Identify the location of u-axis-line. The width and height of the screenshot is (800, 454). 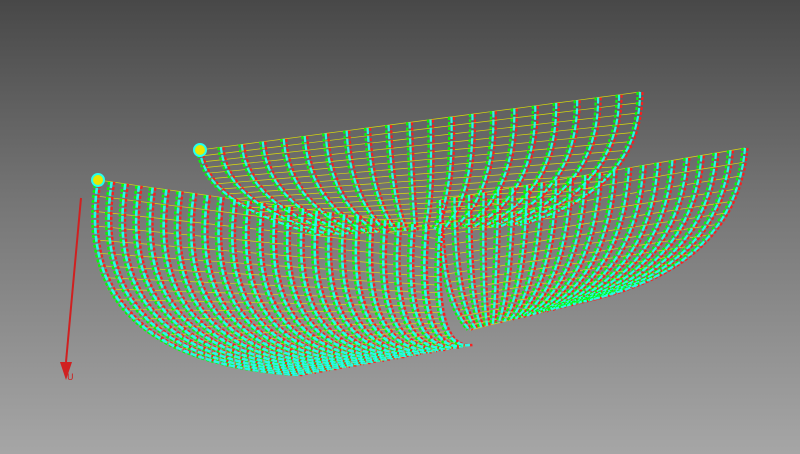
(73, 280).